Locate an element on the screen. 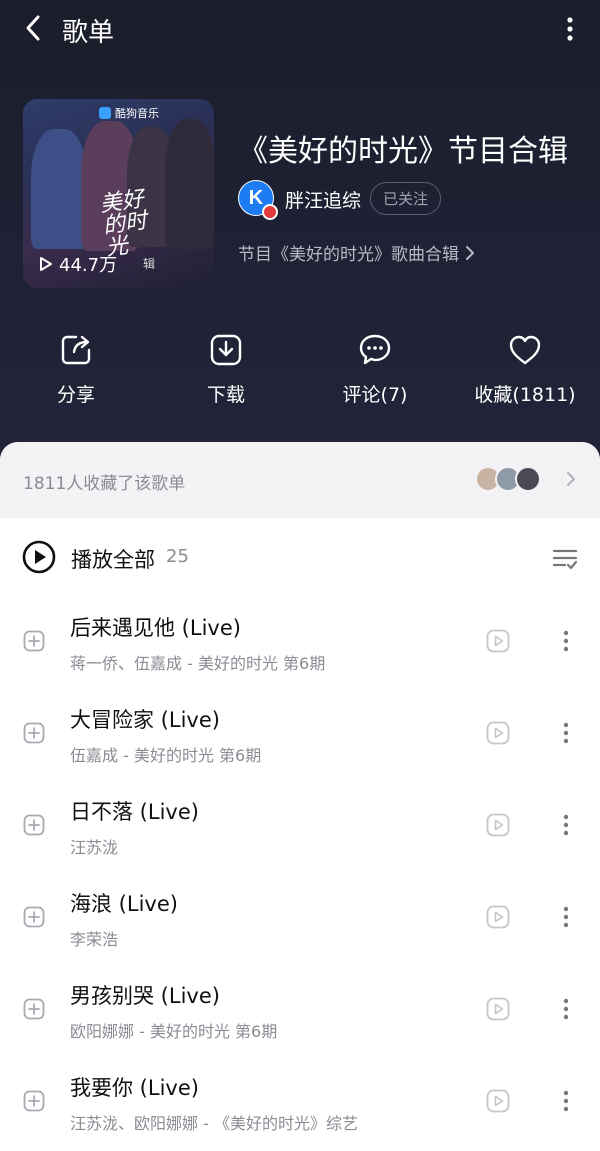 This screenshot has width=600, height=1151. song-row: 海浪 (Live) 李荣浩 is located at coordinates (300, 914).